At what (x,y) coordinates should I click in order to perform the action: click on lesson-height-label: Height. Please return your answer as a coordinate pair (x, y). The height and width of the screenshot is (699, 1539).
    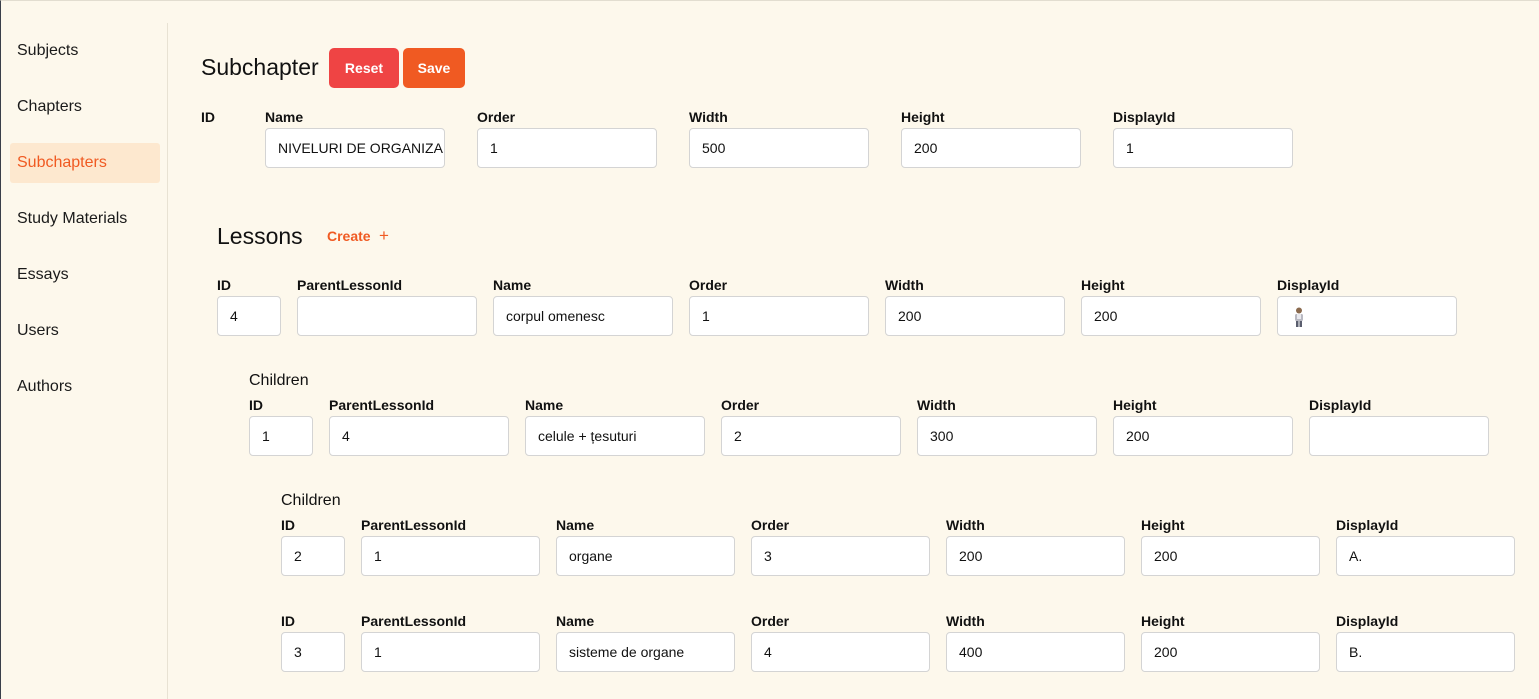
    Looking at the image, I should click on (1103, 285).